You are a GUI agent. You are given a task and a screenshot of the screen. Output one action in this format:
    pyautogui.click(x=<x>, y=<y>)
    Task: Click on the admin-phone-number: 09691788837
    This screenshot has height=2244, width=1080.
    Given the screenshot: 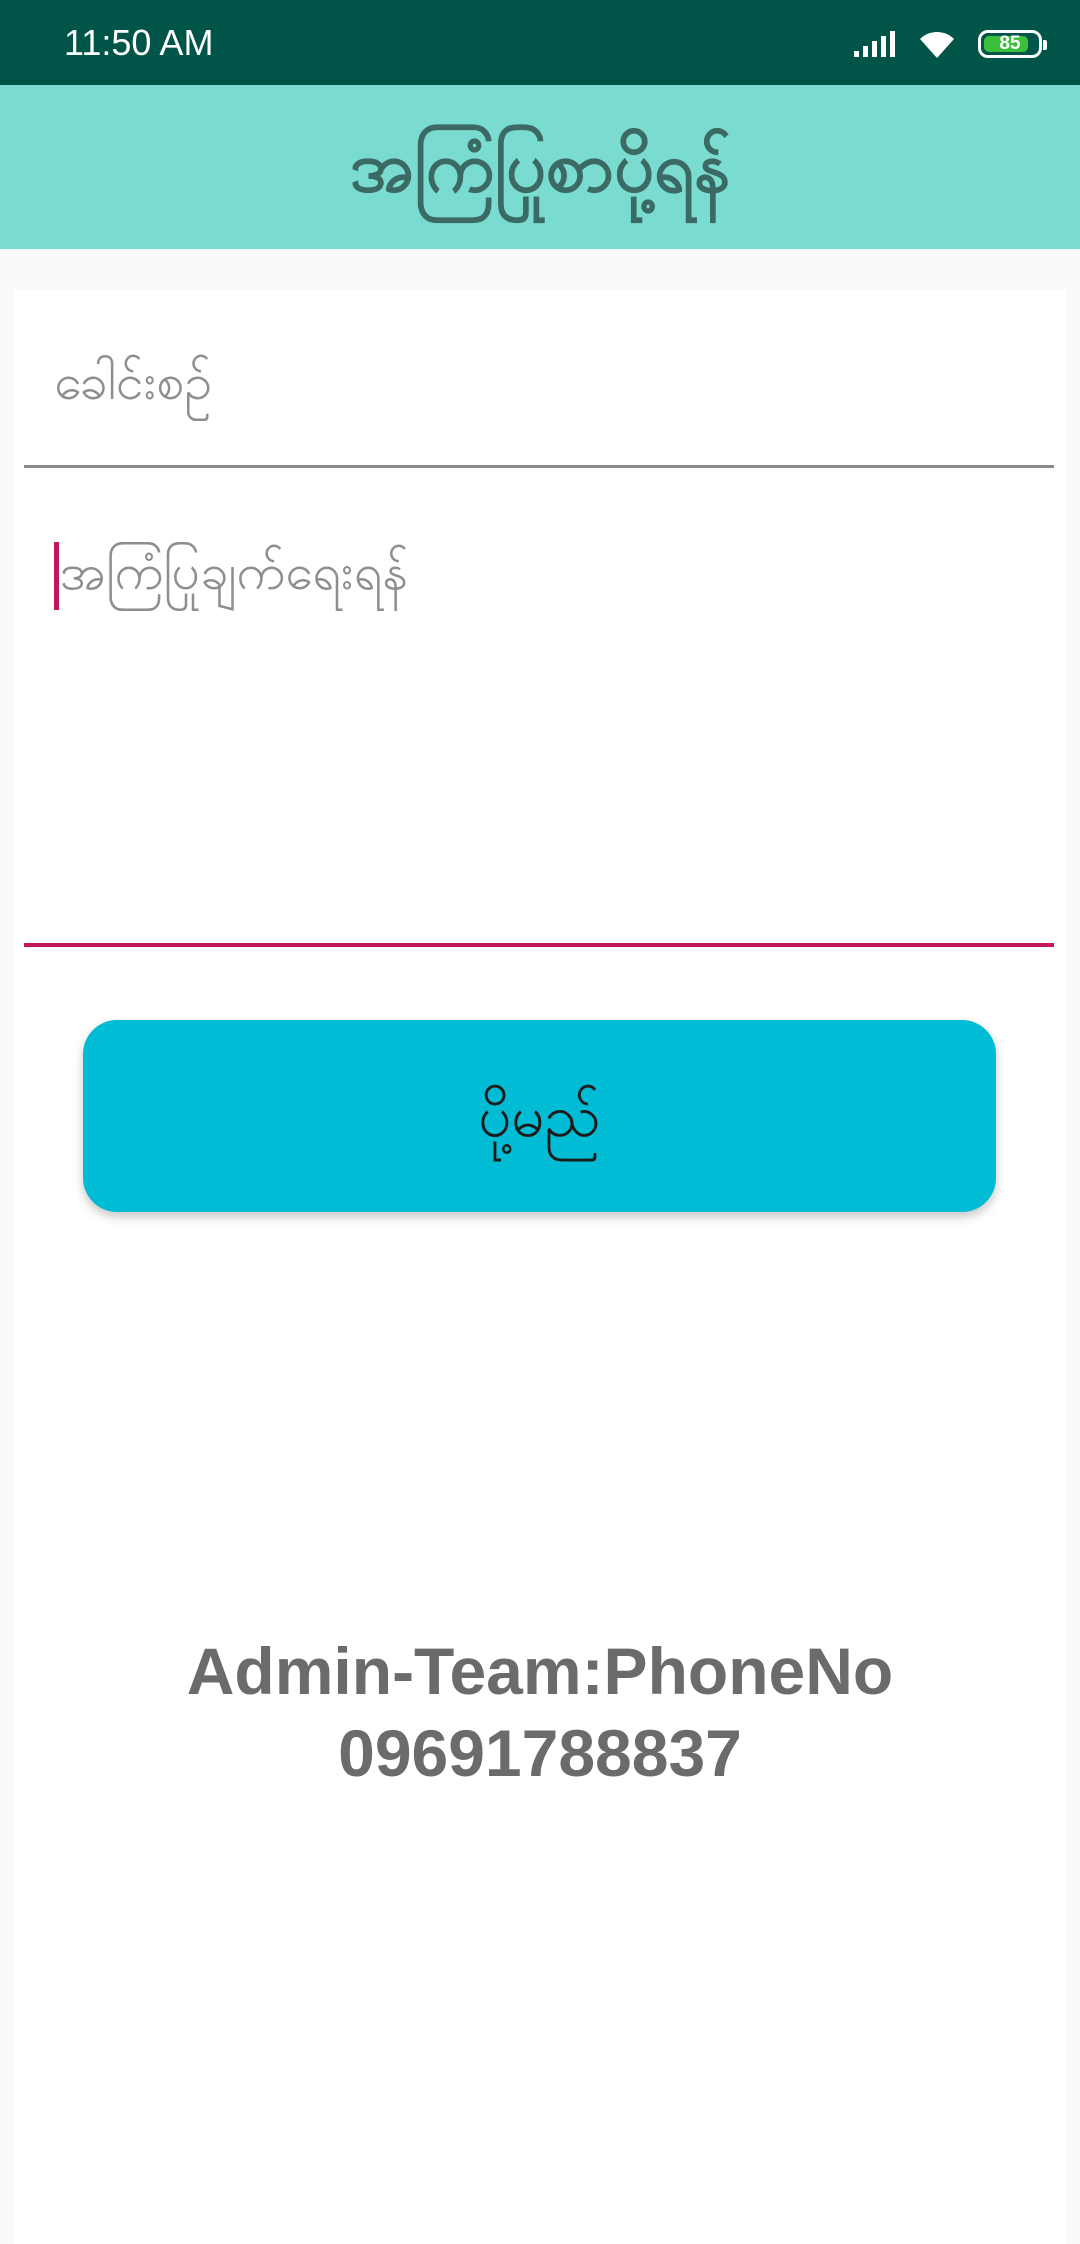 What is the action you would take?
    pyautogui.click(x=540, y=1753)
    